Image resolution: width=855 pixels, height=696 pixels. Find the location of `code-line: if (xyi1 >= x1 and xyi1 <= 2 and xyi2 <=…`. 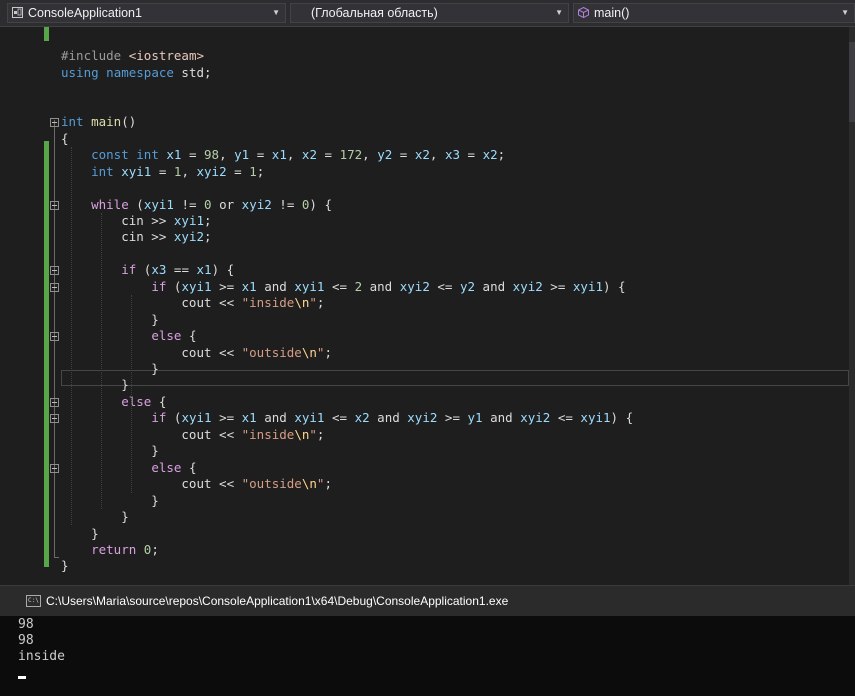

code-line: if (xyi1 >= x1 and xyi1 <= 2 and xyi2 <=… is located at coordinates (343, 287).